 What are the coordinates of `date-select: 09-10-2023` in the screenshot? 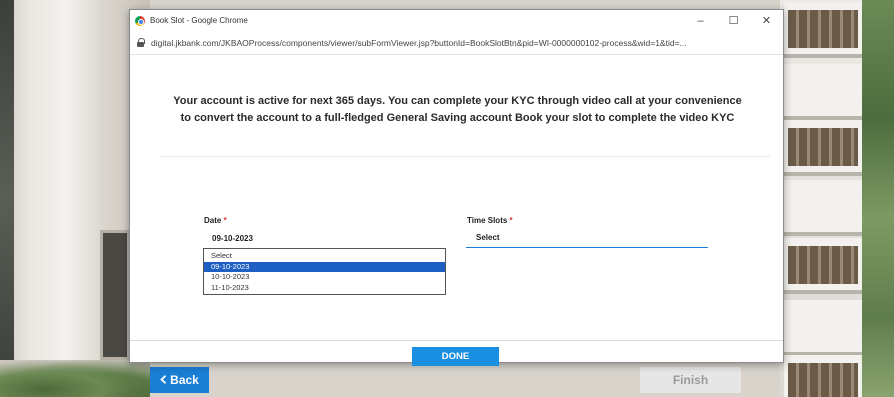 It's located at (232, 238).